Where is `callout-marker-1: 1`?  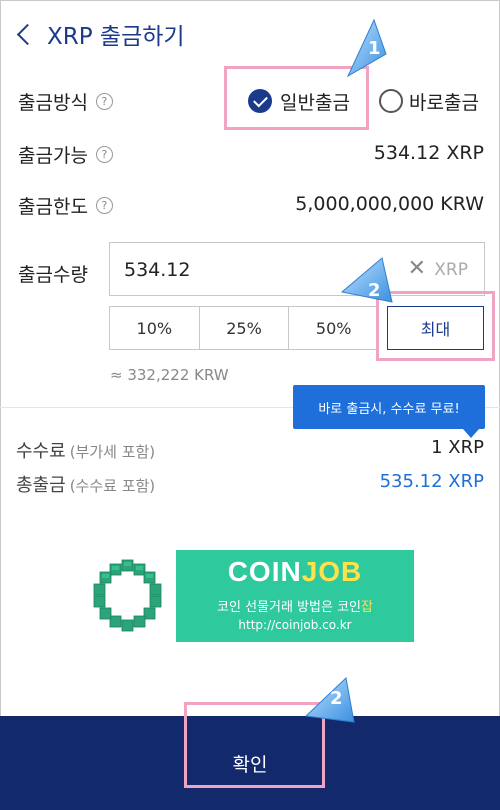
callout-marker-1: 1 is located at coordinates (366, 48).